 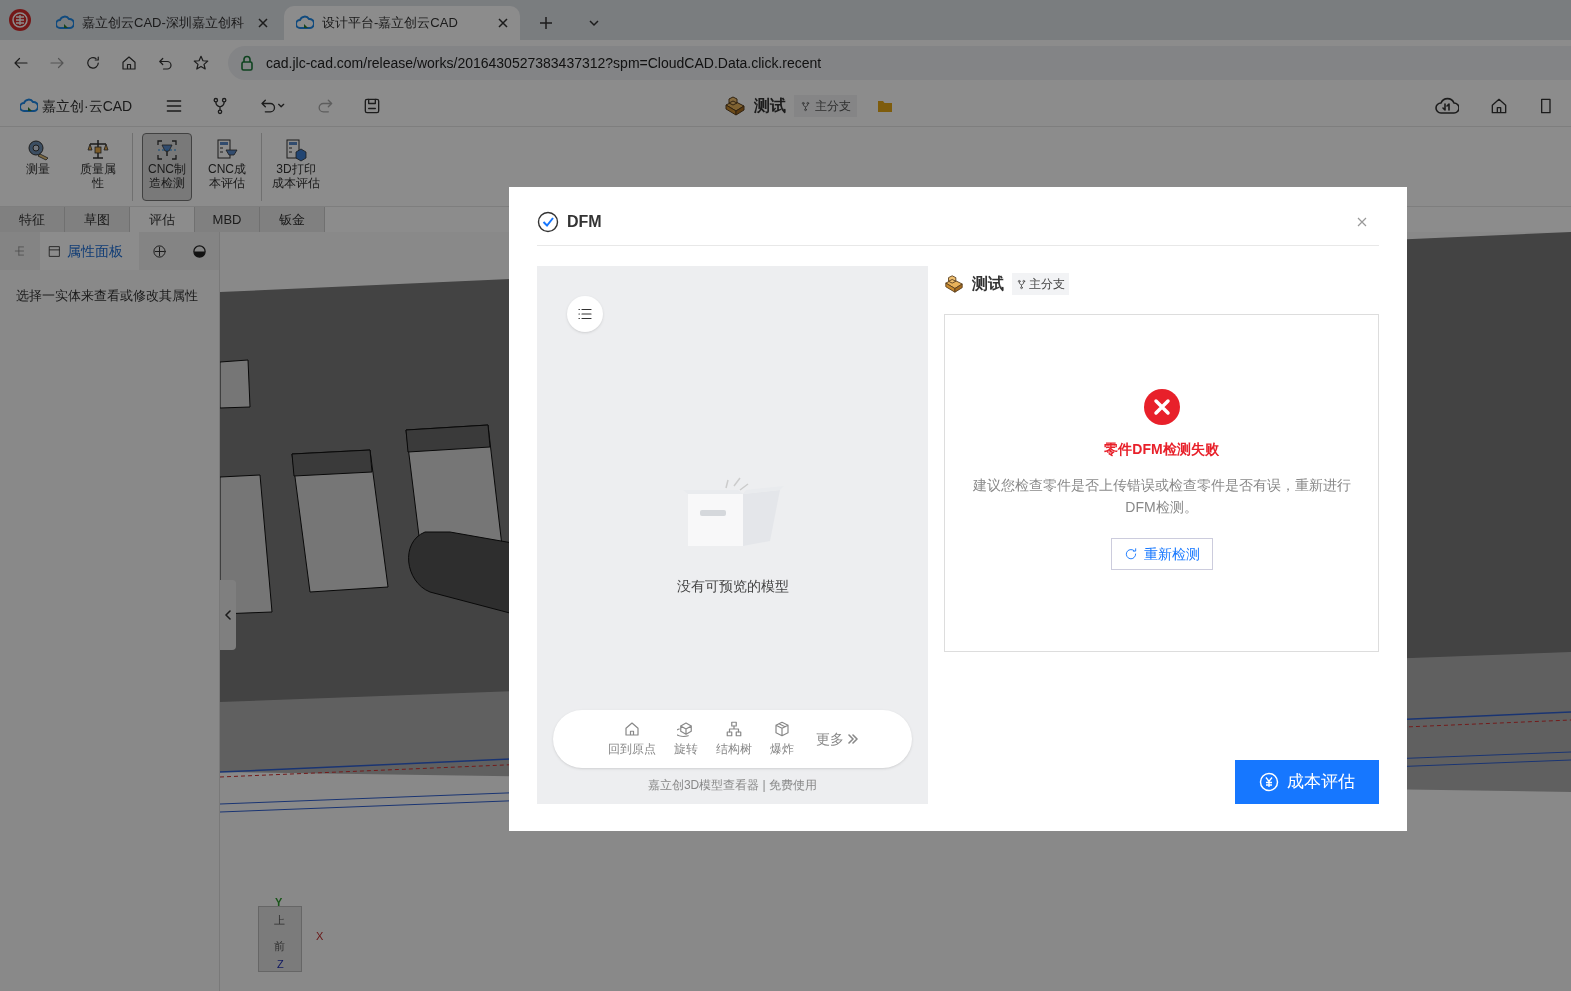 I want to click on viewer-footer: 嘉立创3D模型查看器 | 免费使用, so click(x=732, y=785).